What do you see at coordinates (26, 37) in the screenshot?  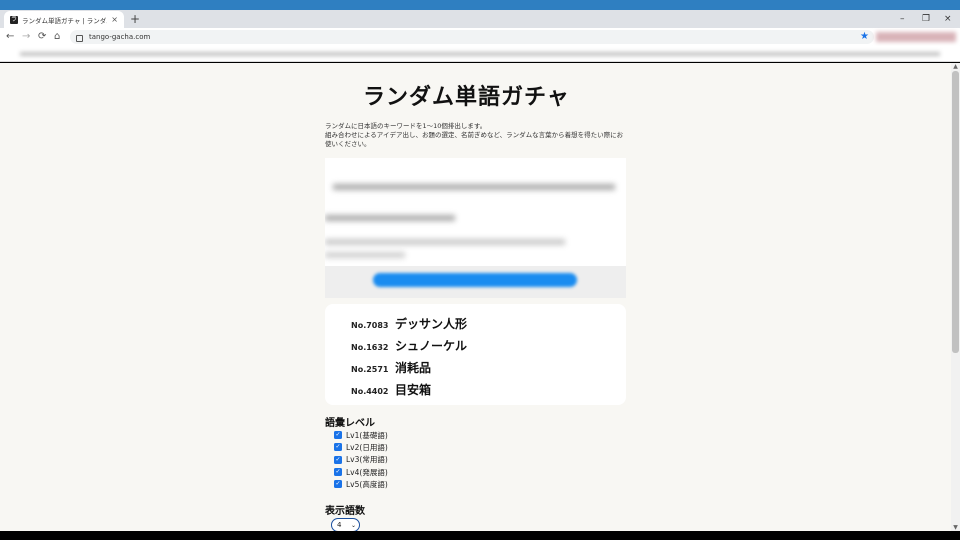 I see `forward-icon: →` at bounding box center [26, 37].